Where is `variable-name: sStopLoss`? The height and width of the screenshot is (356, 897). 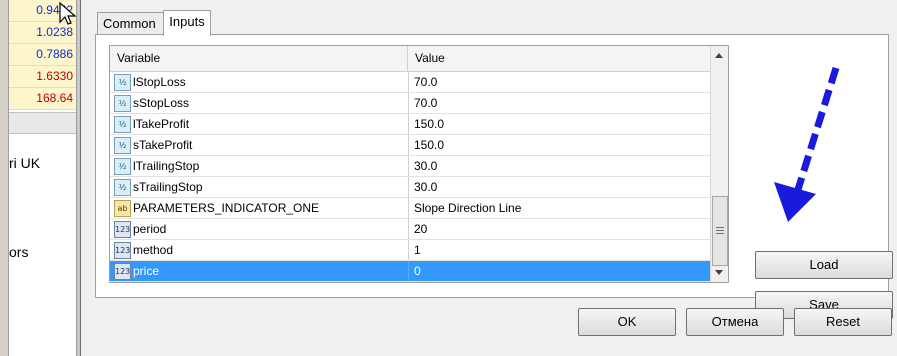 variable-name: sStopLoss is located at coordinates (161, 103).